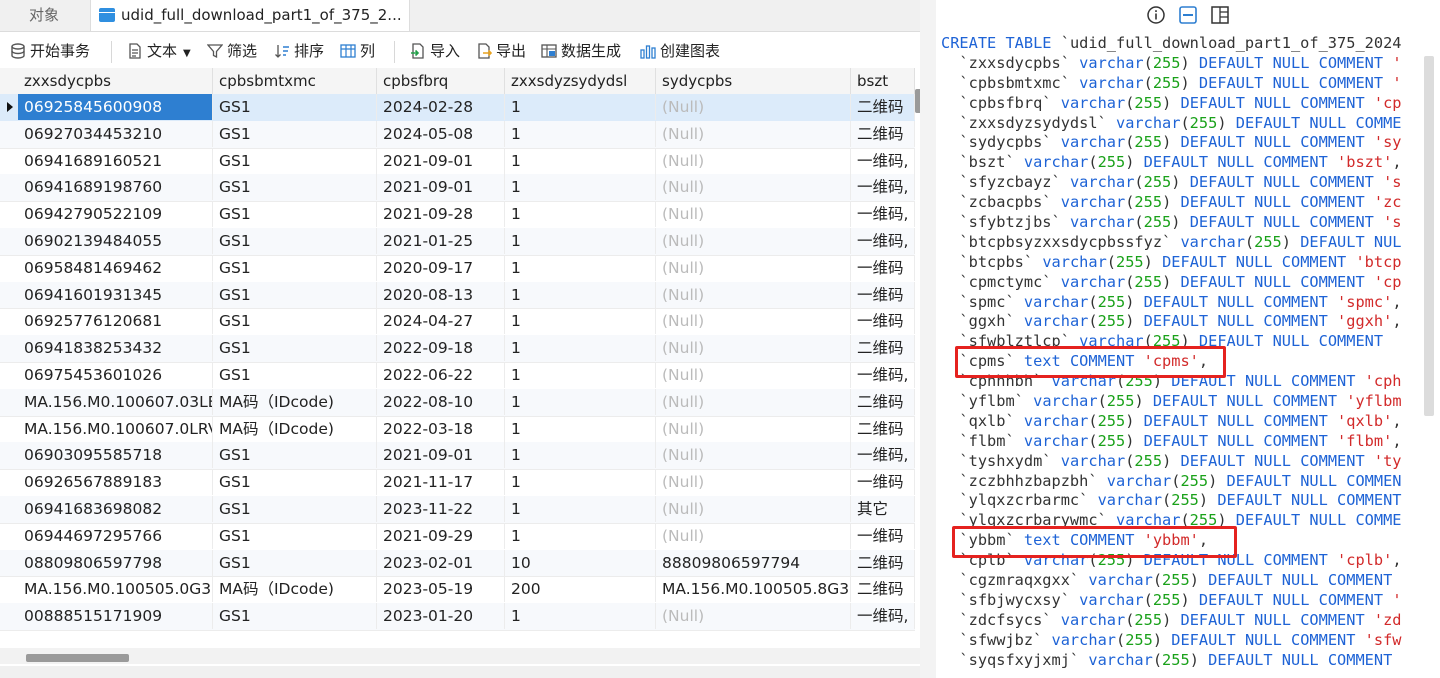 Image resolution: width=1440 pixels, height=678 pixels. I want to click on data-generation-button: 数据生成, so click(581, 51).